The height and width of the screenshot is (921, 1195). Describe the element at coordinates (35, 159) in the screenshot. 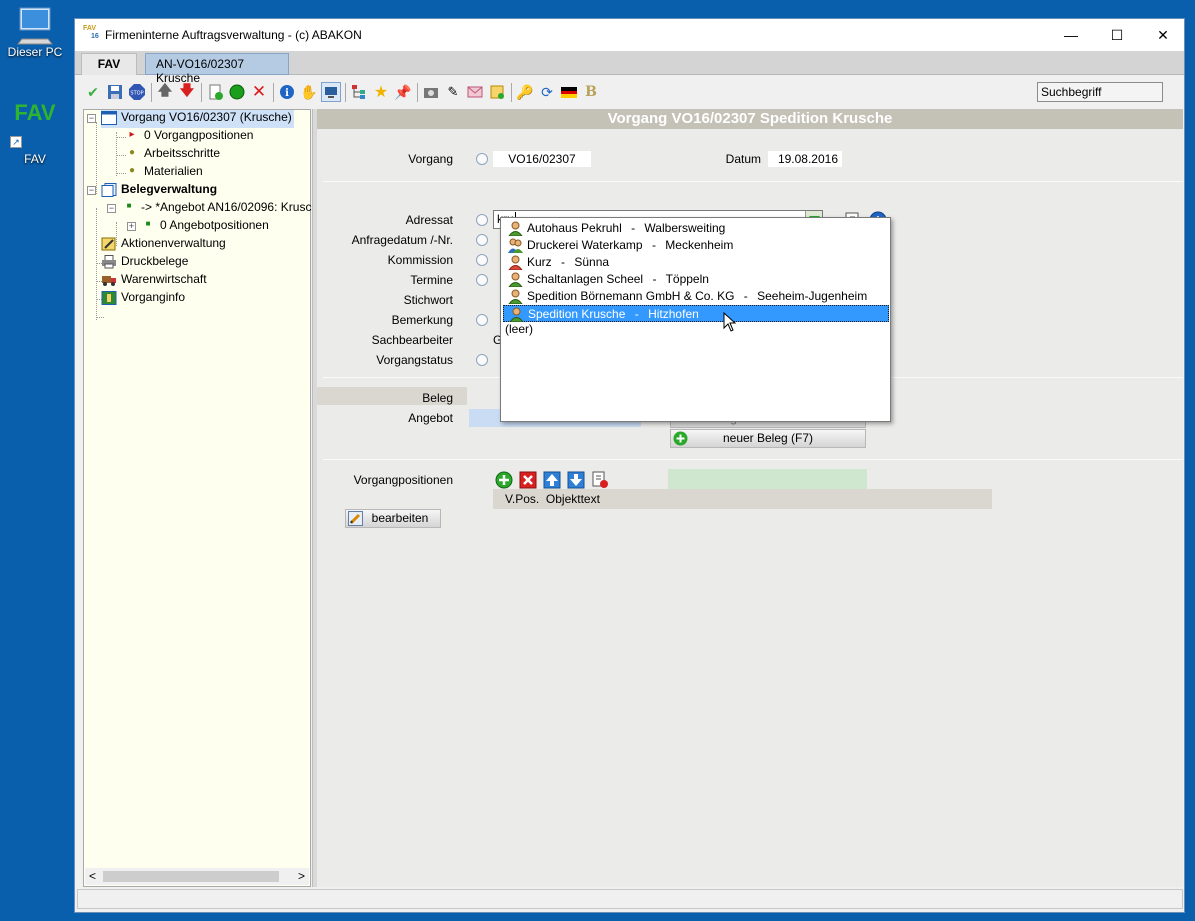

I see `desktop-icon-label: FAV` at that location.